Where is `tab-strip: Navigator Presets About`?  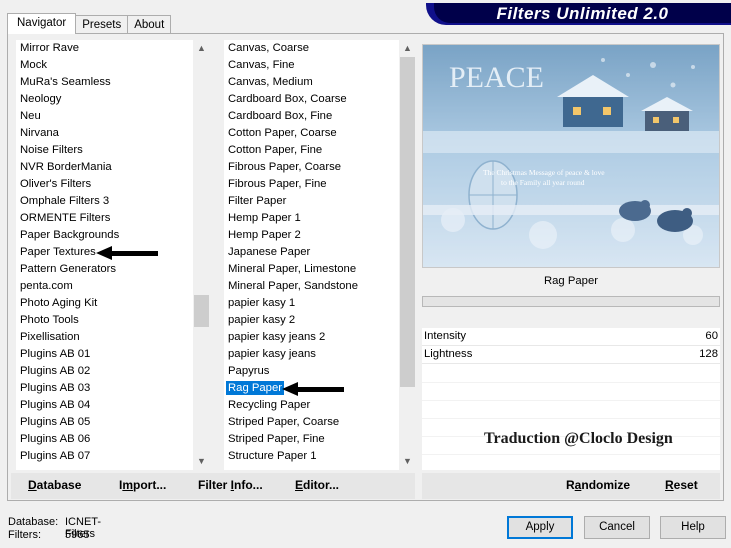
tab-strip: Navigator Presets About is located at coordinates (89, 23).